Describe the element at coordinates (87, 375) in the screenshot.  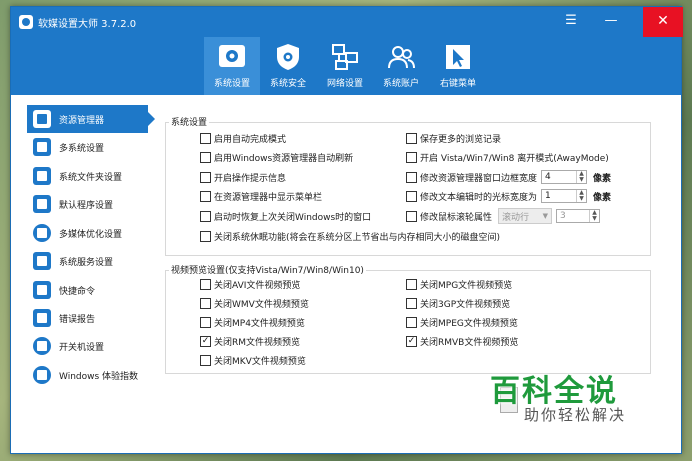
I see `sidebar-item-experience-index: Windows 体验指数` at that location.